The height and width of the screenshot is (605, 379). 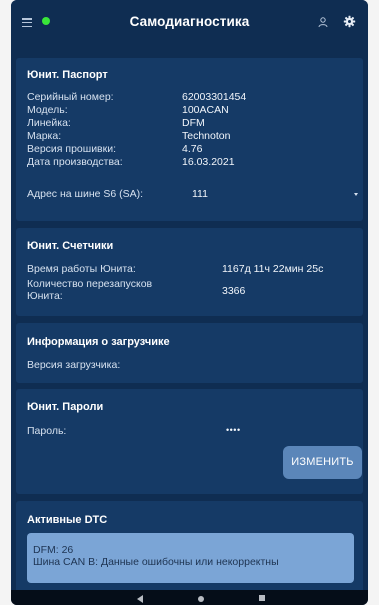 What do you see at coordinates (81, 269) in the screenshot?
I see `uptime-label: Время работы Юнита:` at bounding box center [81, 269].